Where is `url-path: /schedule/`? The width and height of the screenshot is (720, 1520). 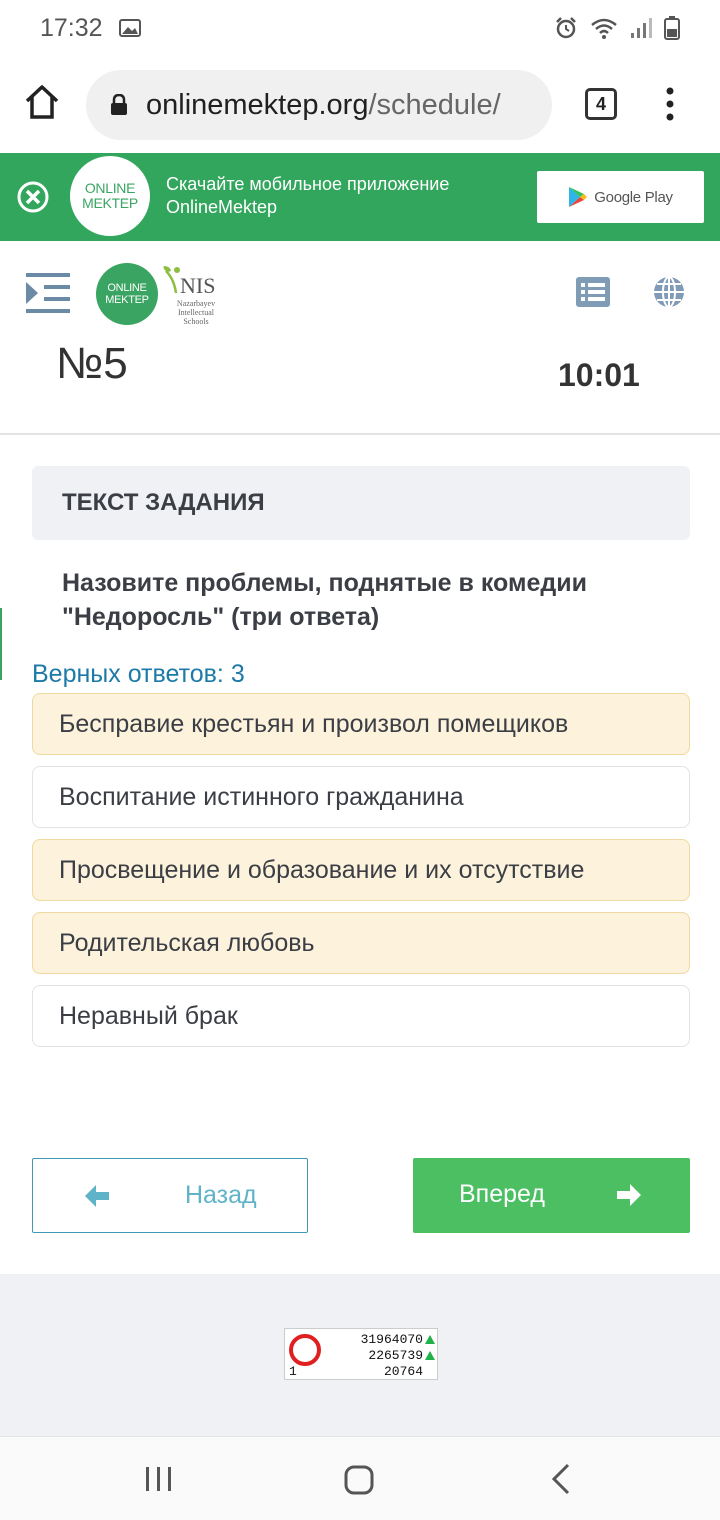
url-path: /schedule/ is located at coordinates (434, 104).